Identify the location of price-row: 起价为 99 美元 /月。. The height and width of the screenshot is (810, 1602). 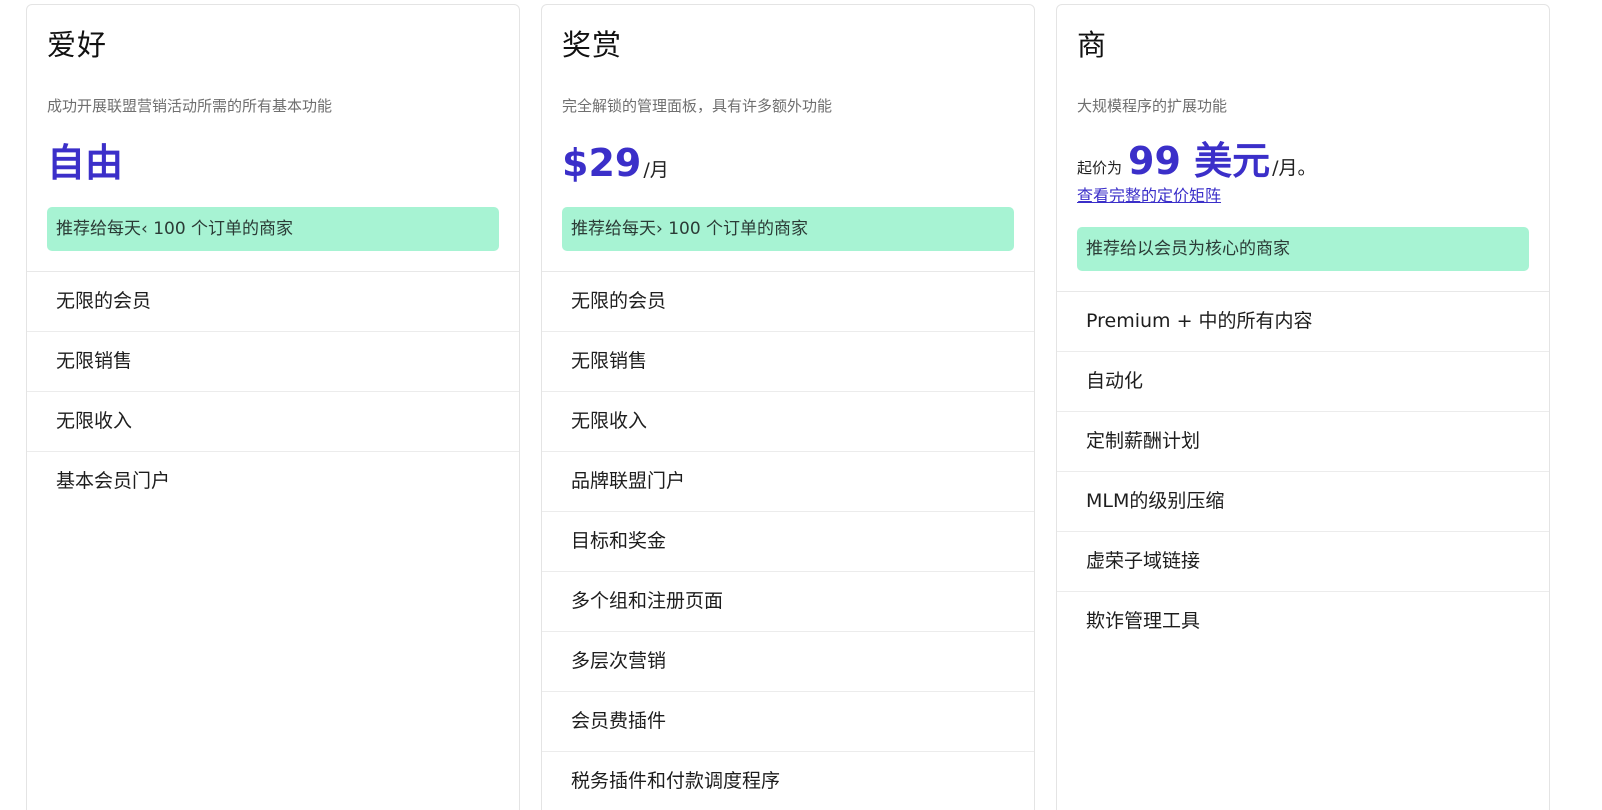
(1303, 160).